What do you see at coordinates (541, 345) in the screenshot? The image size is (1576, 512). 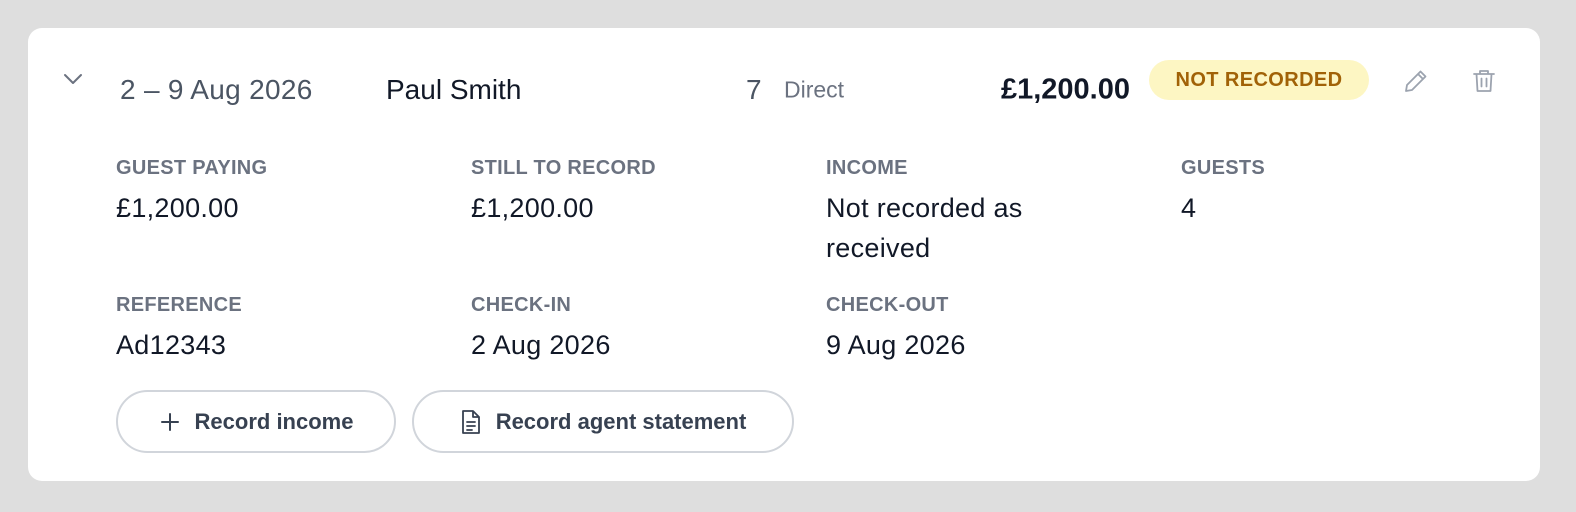 I see `field-value: 2 Aug 2026` at bounding box center [541, 345].